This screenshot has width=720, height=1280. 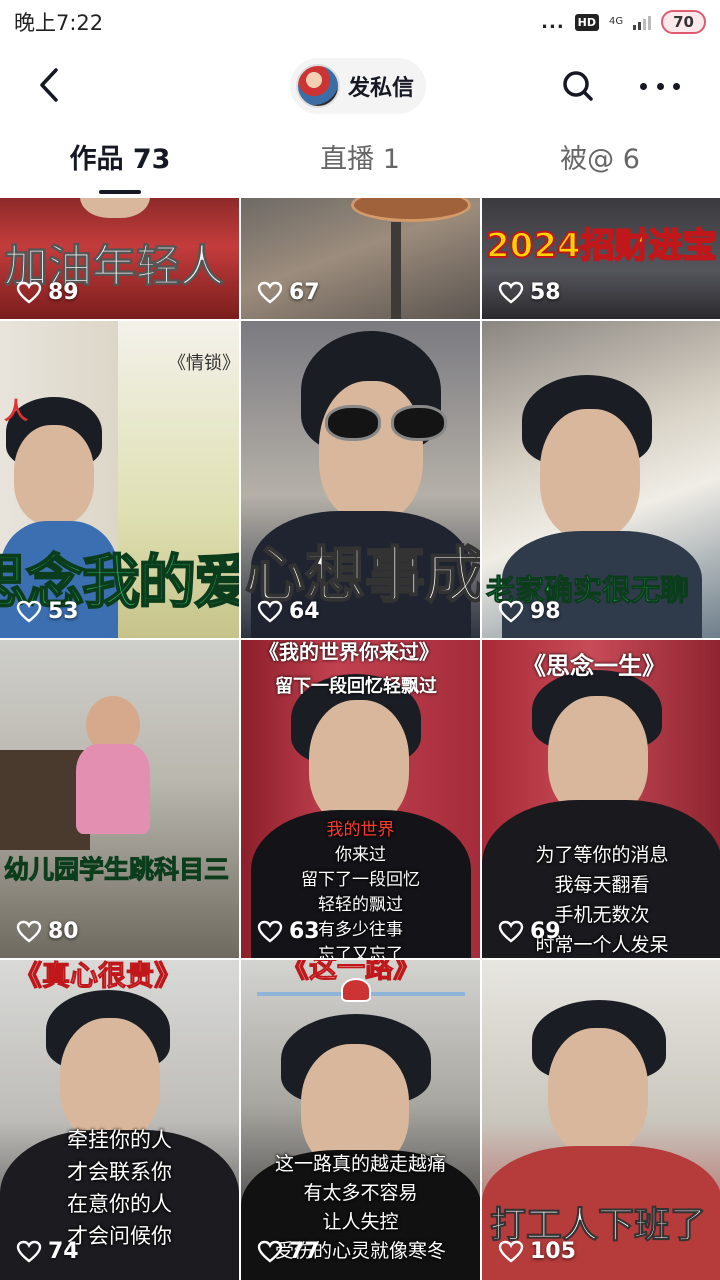 I want to click on search-icon, so click(x=578, y=86).